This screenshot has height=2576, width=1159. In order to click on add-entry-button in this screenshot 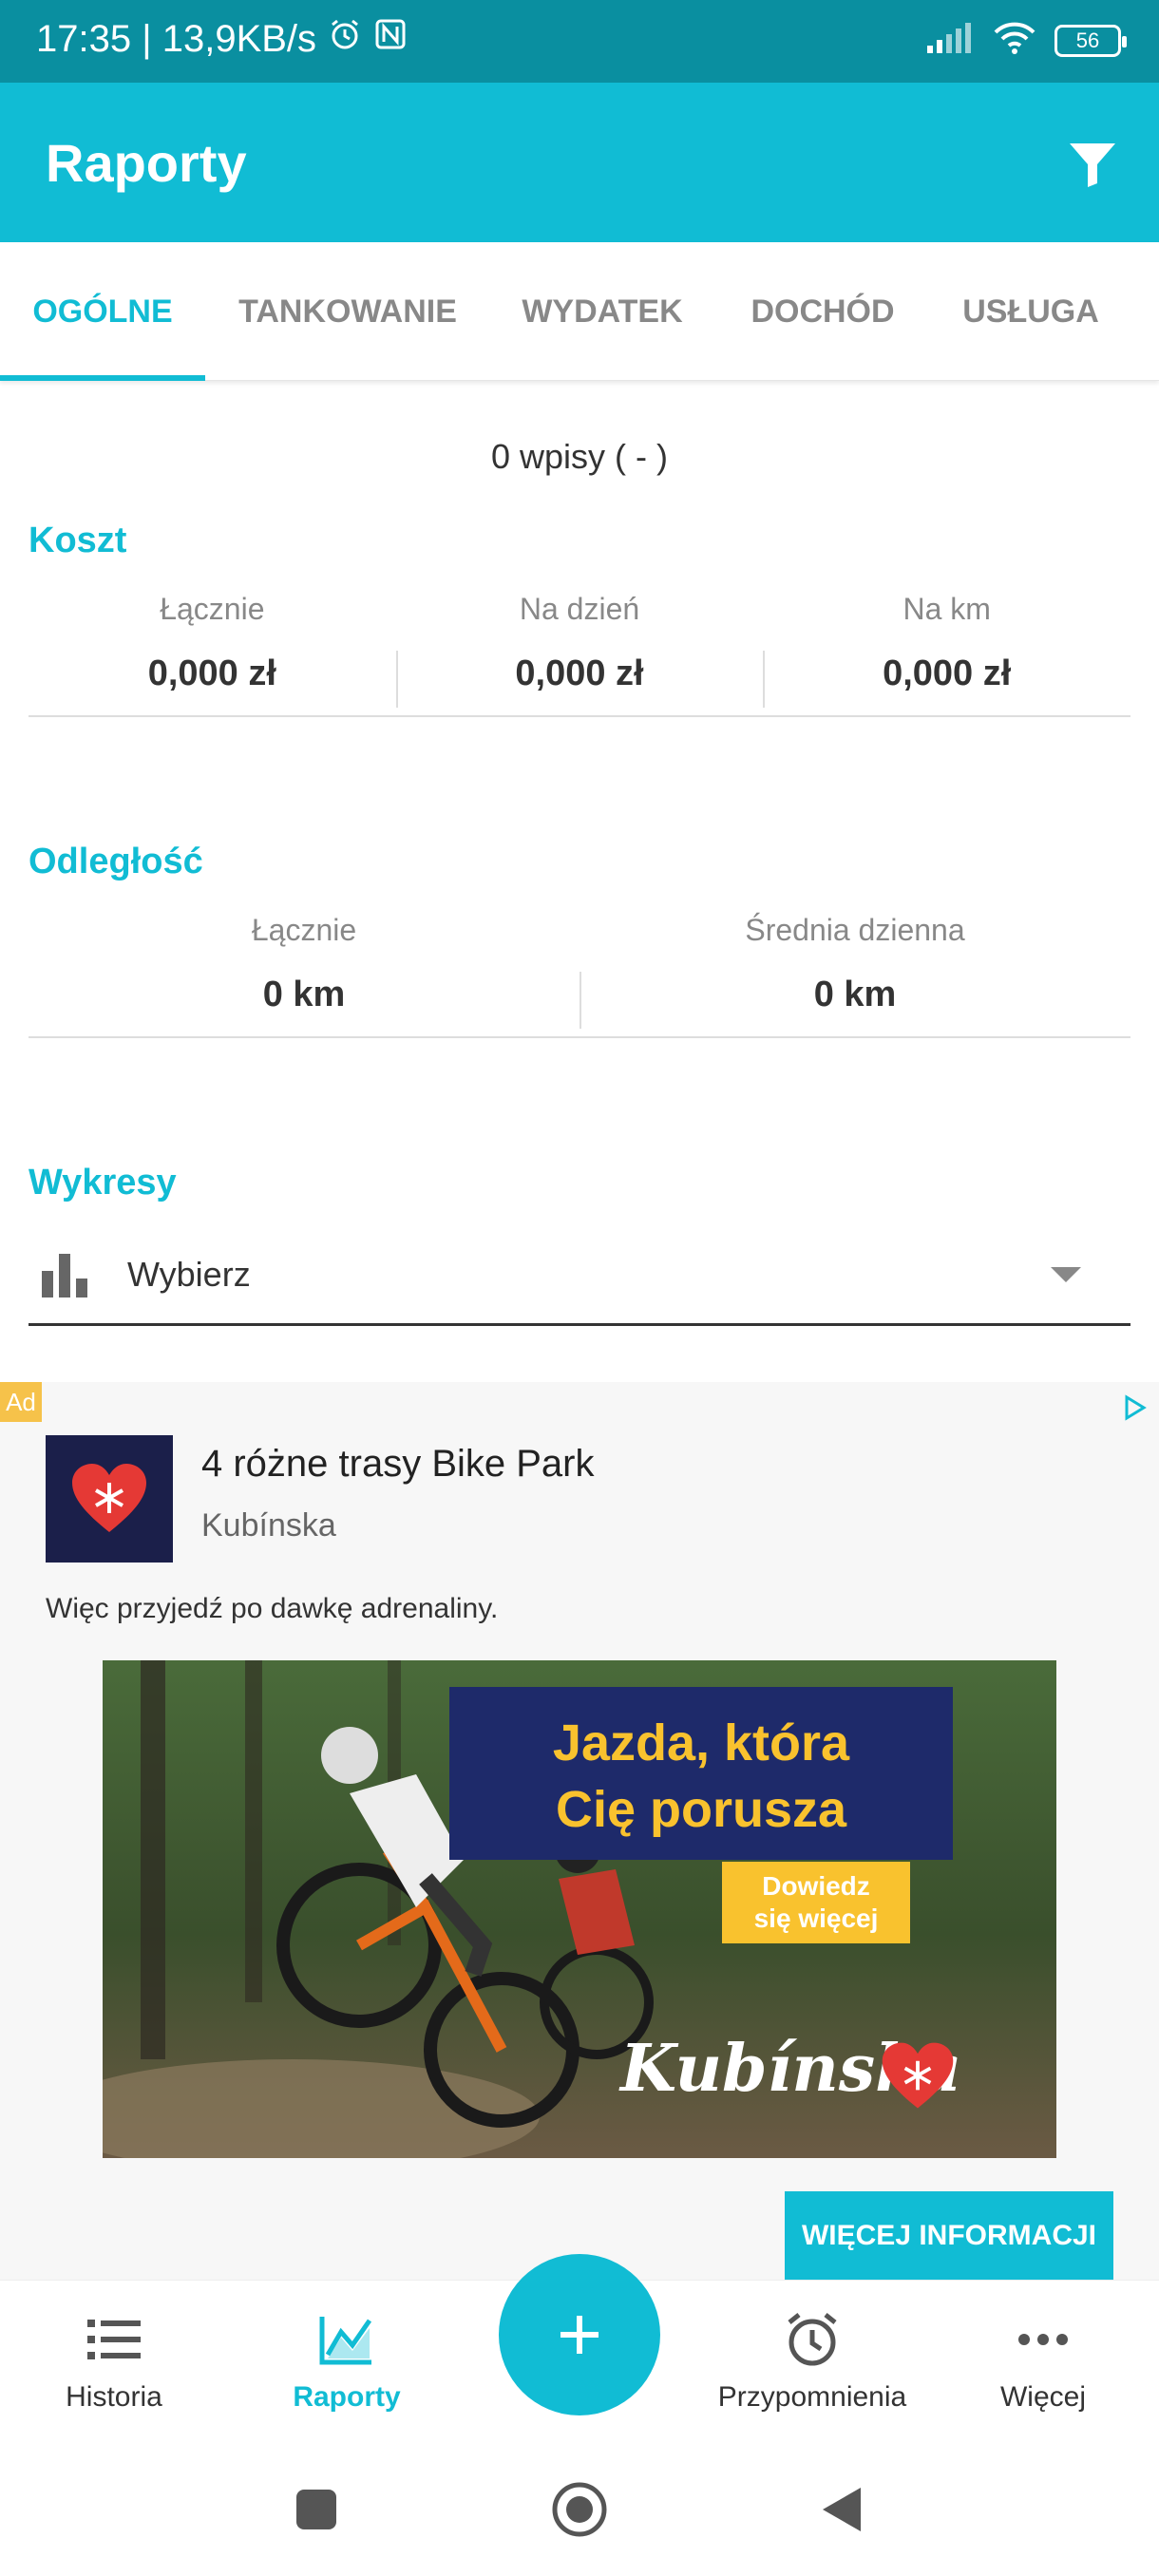, I will do `click(579, 2334)`.